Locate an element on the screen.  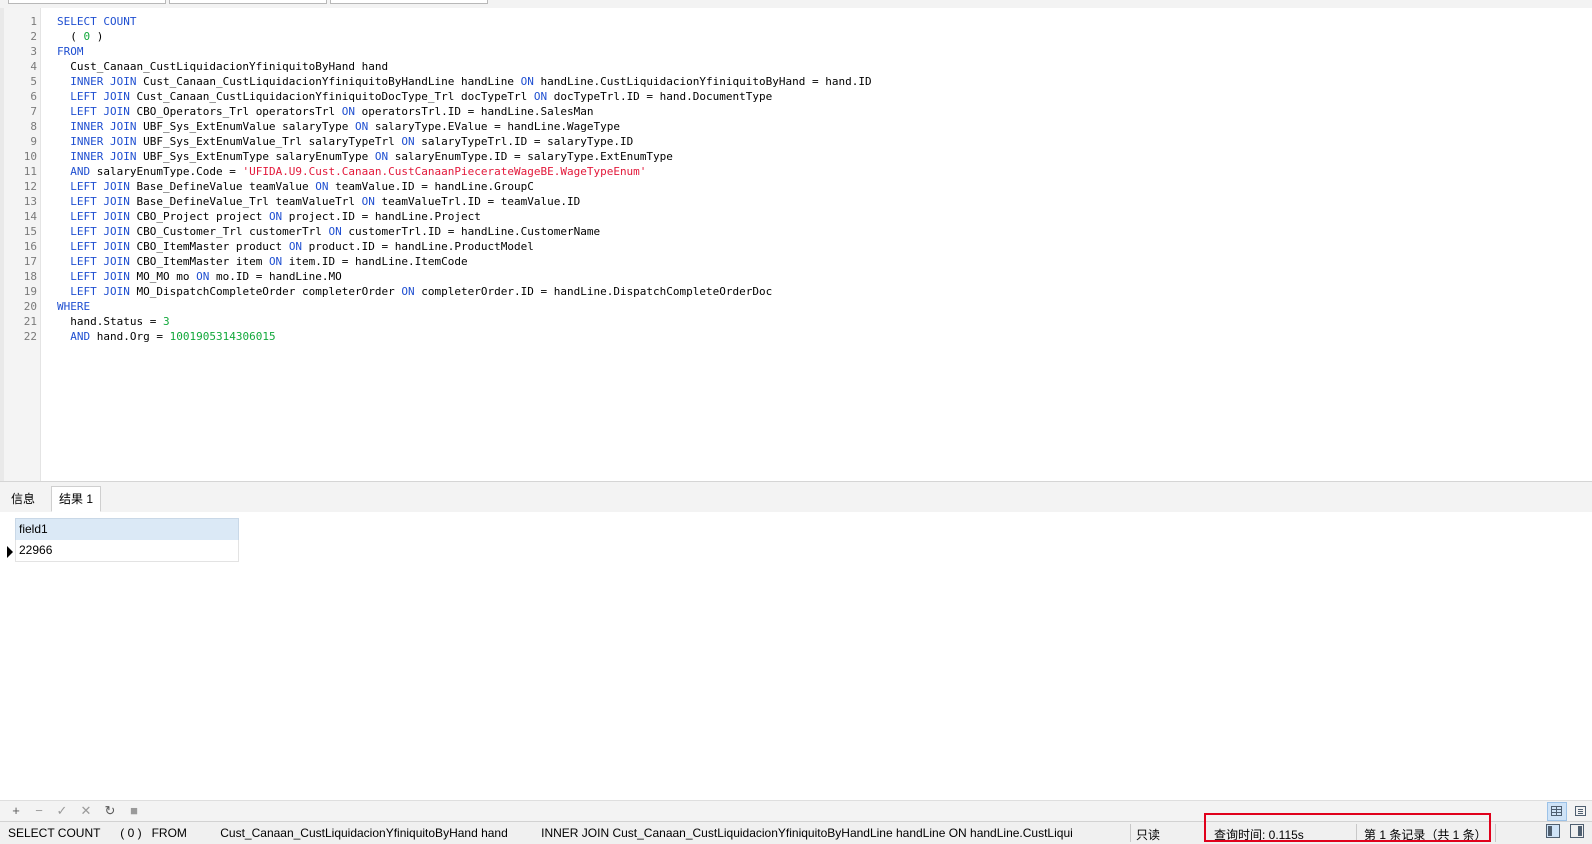
sql-text: project.ID = handLine.Project is located at coordinates (381, 216).